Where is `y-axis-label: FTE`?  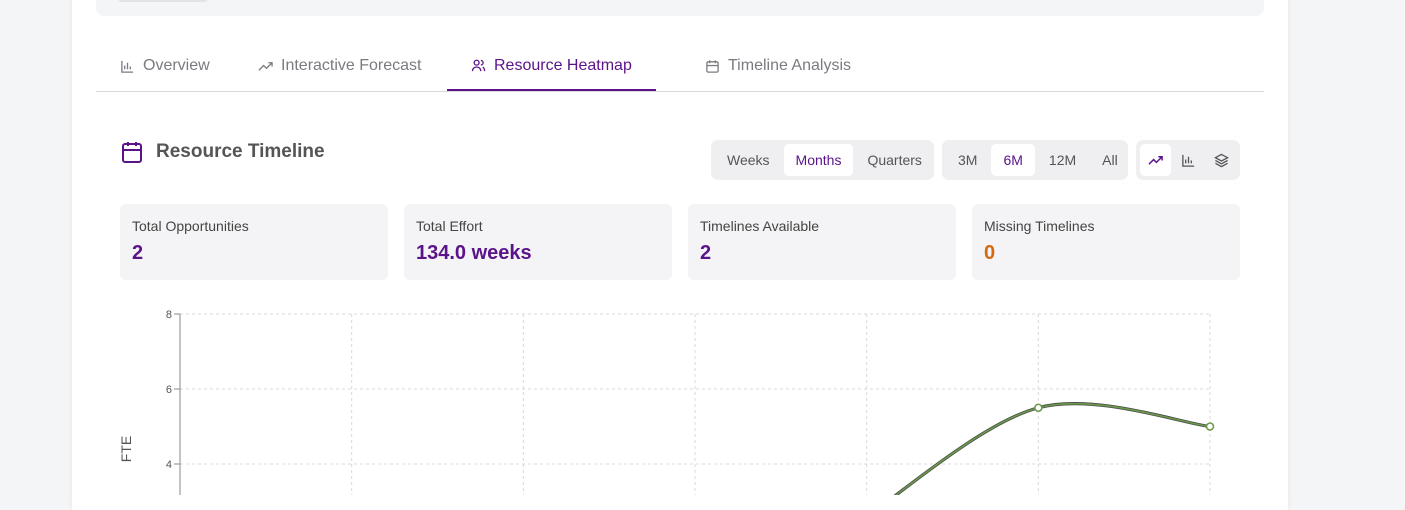
y-axis-label: FTE is located at coordinates (126, 449).